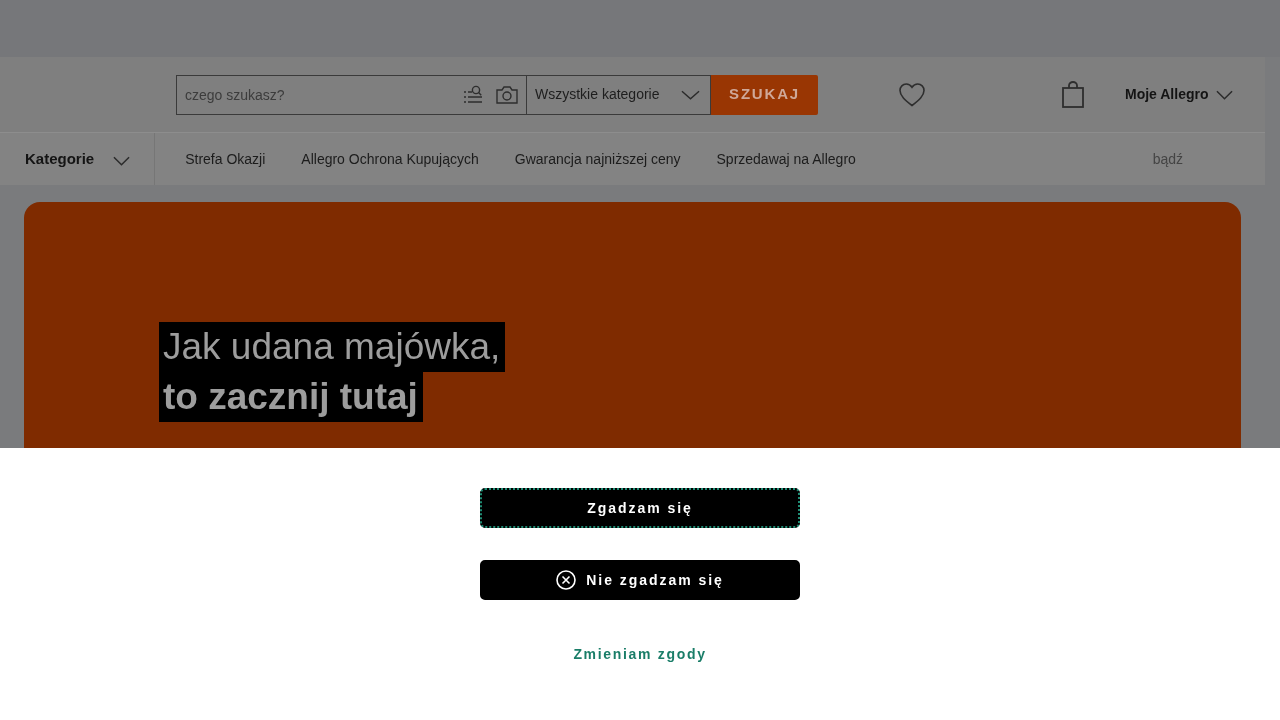 This screenshot has height=720, width=1280. I want to click on categories-menu: Kategorie, so click(78, 159).